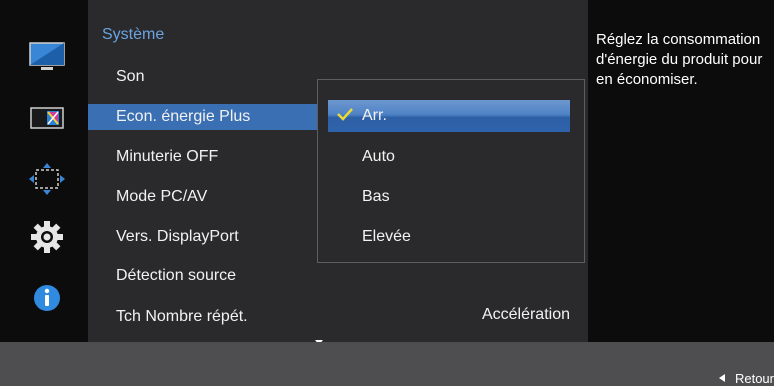  I want to click on color-icon, so click(47, 118).